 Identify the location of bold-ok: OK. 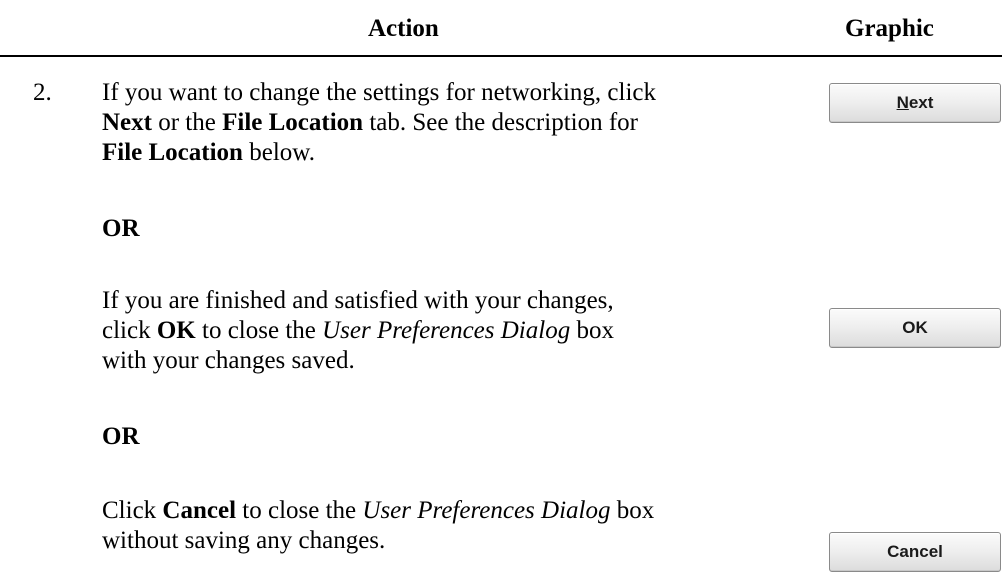
(176, 330).